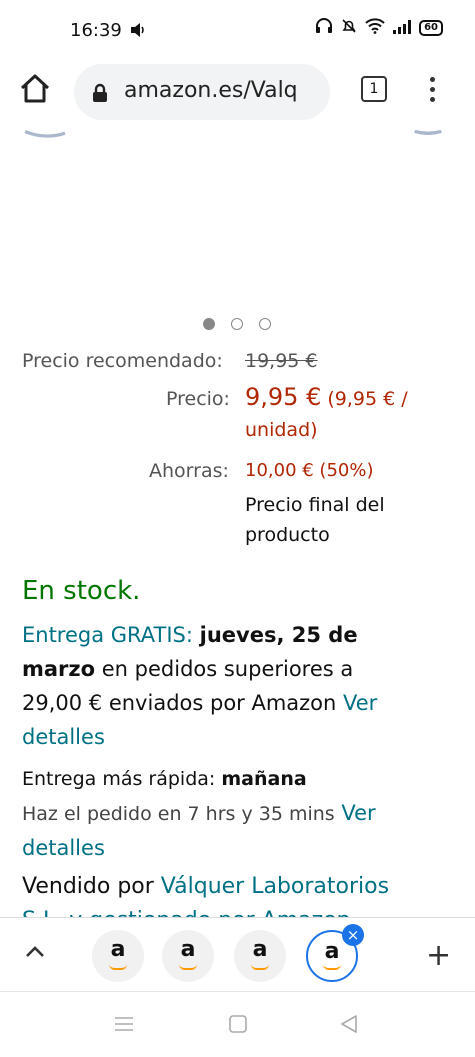  Describe the element at coordinates (178, 814) in the screenshot. I see `order-countdown-text: Haz el pedido en 7 hrs y 35 mins` at that location.